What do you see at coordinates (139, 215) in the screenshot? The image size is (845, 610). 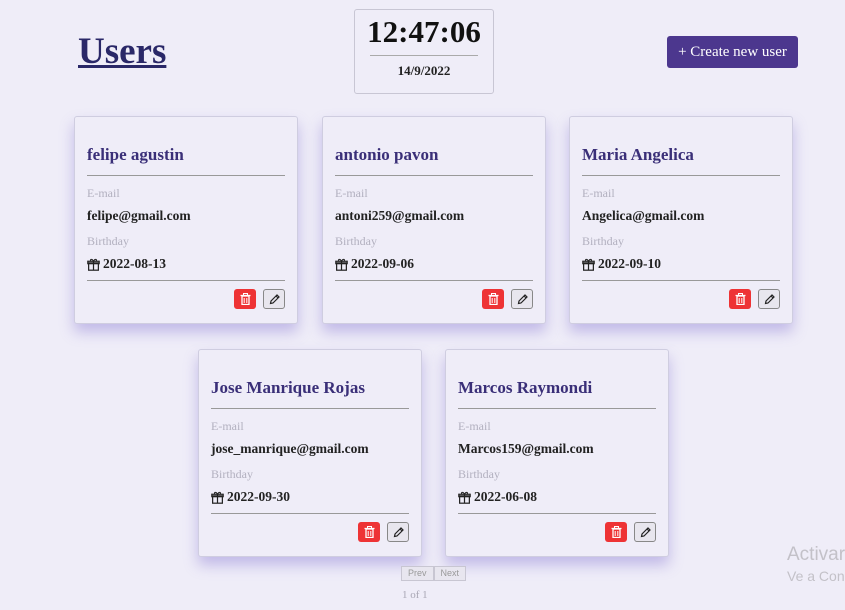 I see `user-email: felipe@gmail.com` at bounding box center [139, 215].